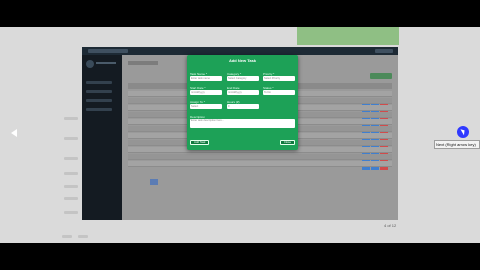 The height and width of the screenshot is (270, 480). I want to click on priority-field: Priority * Select Priority, so click(279, 77).